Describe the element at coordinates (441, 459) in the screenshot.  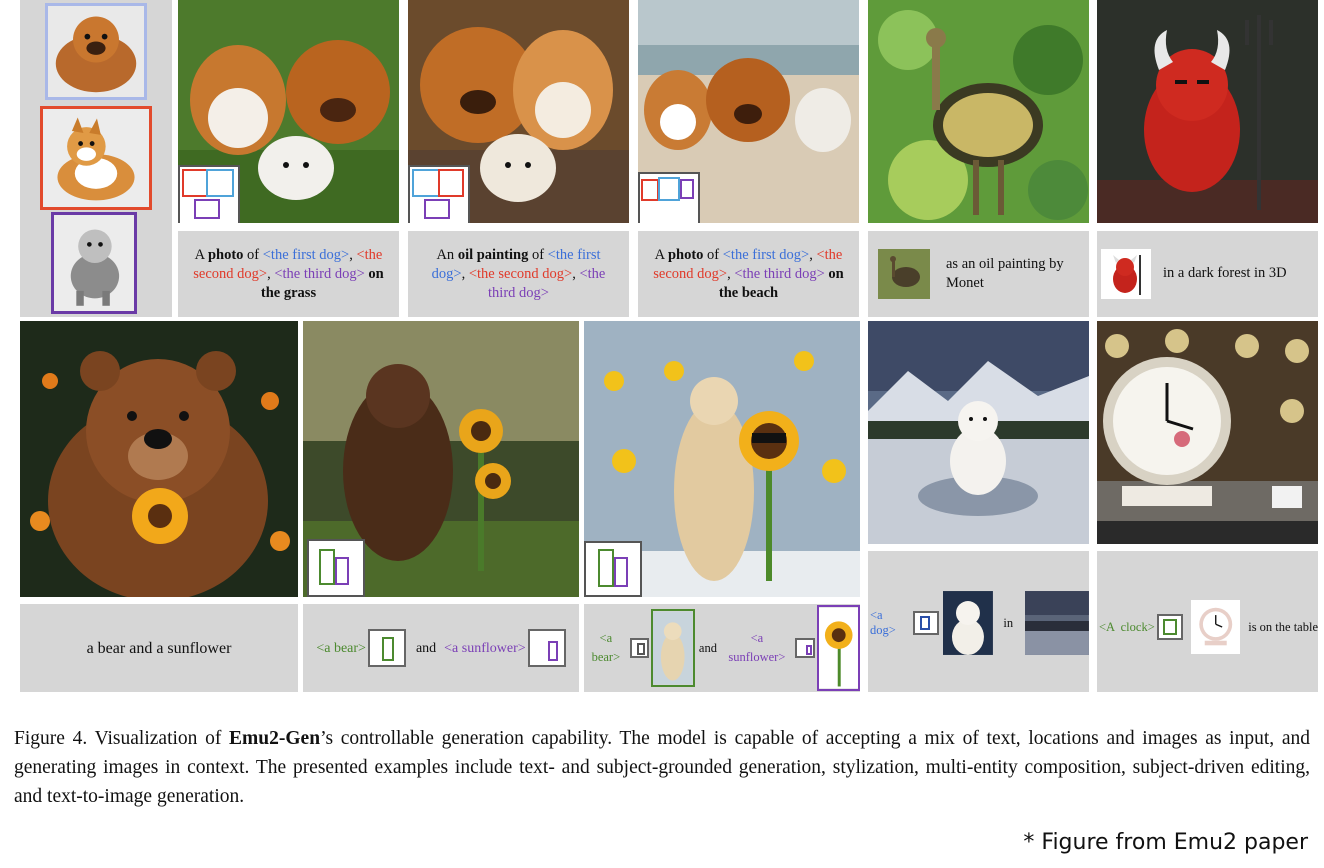
I see `generated-bear-sunflower-layout-image` at that location.